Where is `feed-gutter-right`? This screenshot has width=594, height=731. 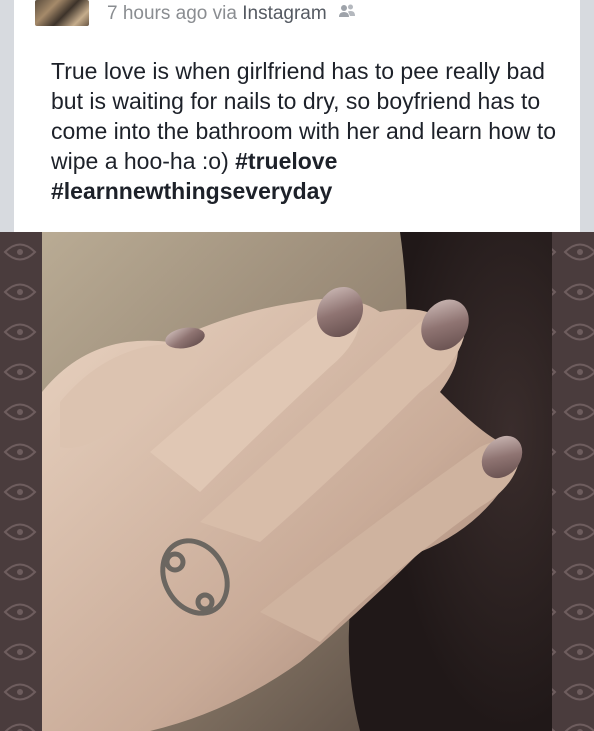 feed-gutter-right is located at coordinates (587, 116).